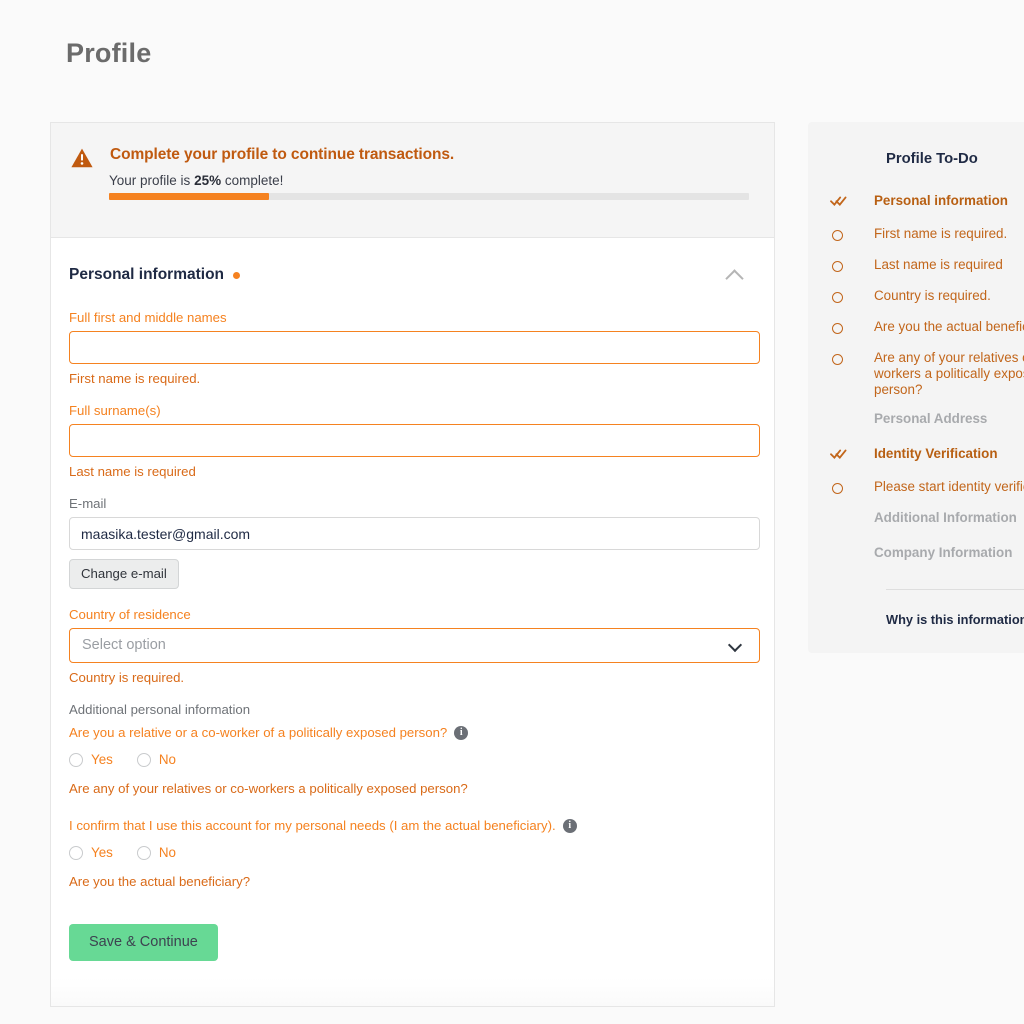  I want to click on todo-list-item: Identity Verification, so click(927, 455).